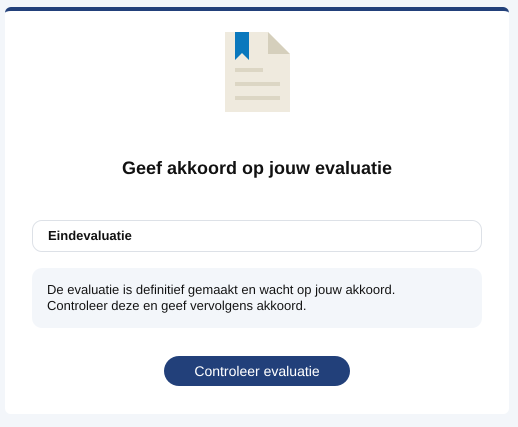  Describe the element at coordinates (257, 371) in the screenshot. I see `review-button: Controleer evaluatie` at that location.